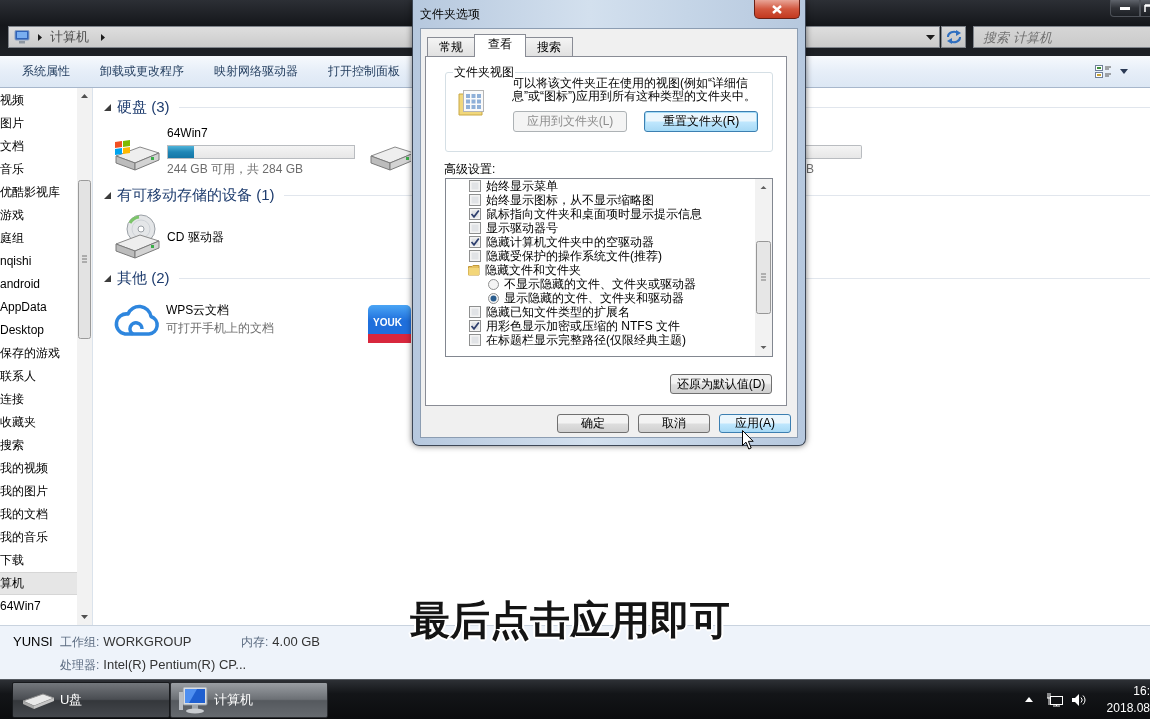 The image size is (1150, 719). What do you see at coordinates (484, 72) in the screenshot?
I see `group-box-title: 文件夹视图` at bounding box center [484, 72].